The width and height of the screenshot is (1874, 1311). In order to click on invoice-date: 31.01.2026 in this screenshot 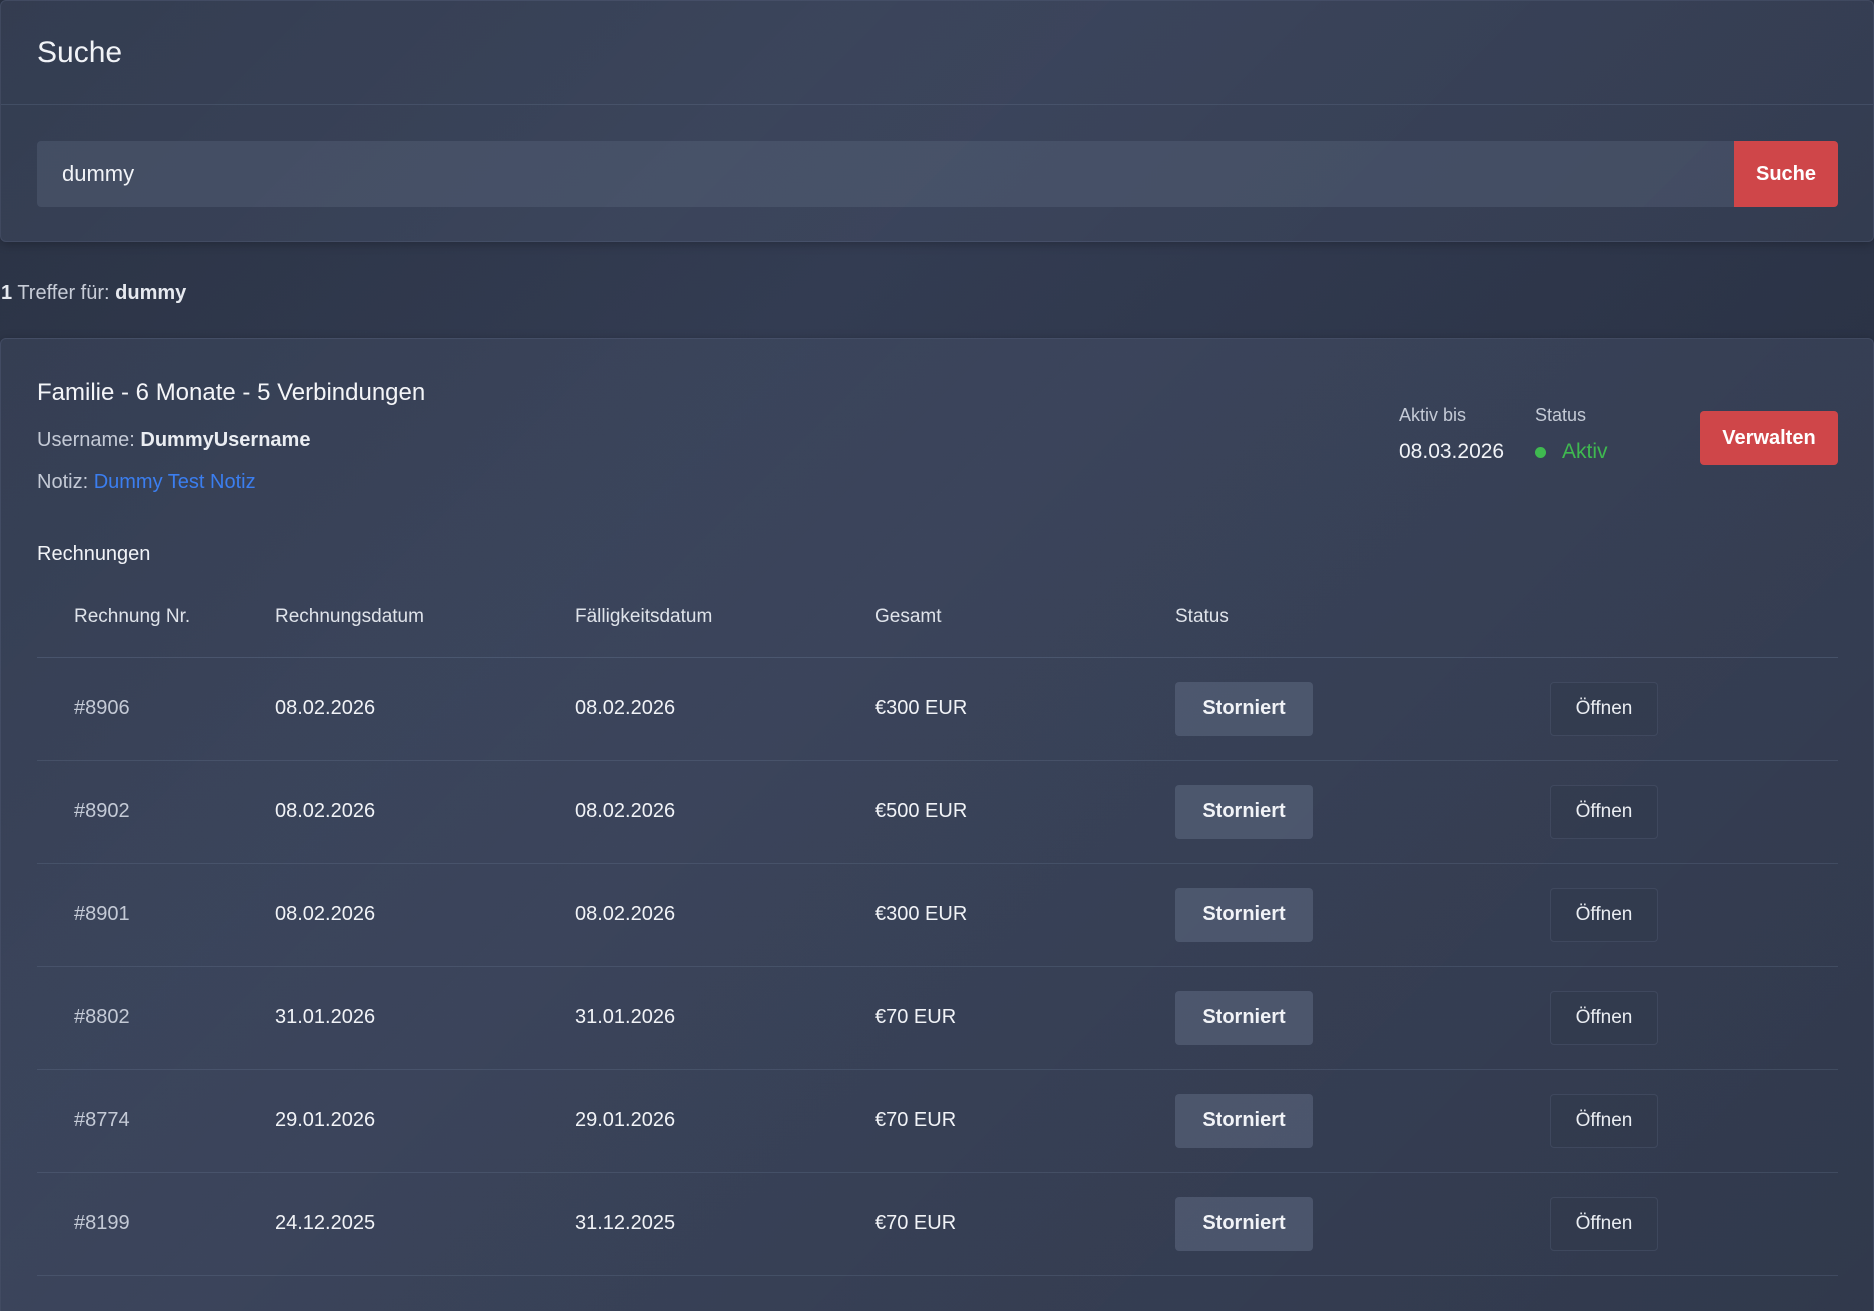, I will do `click(425, 1018)`.